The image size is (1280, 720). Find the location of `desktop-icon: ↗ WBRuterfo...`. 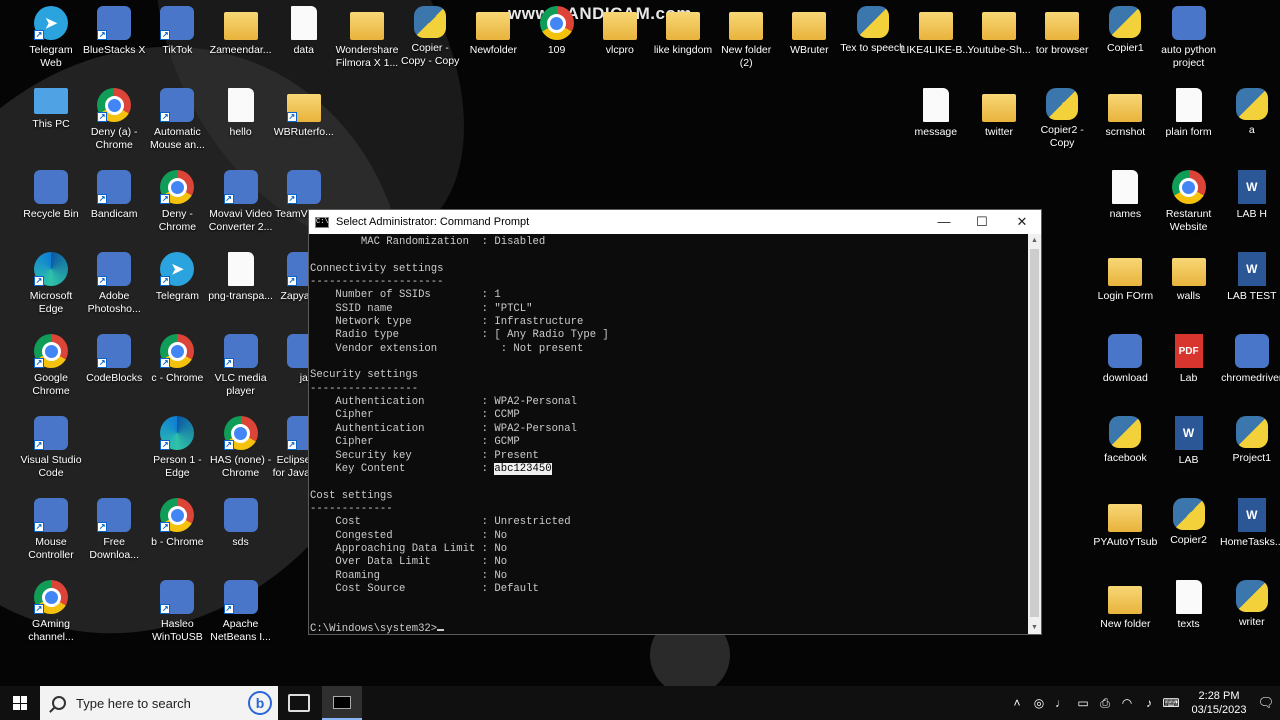

desktop-icon: ↗ WBRuterfo... is located at coordinates (304, 125).